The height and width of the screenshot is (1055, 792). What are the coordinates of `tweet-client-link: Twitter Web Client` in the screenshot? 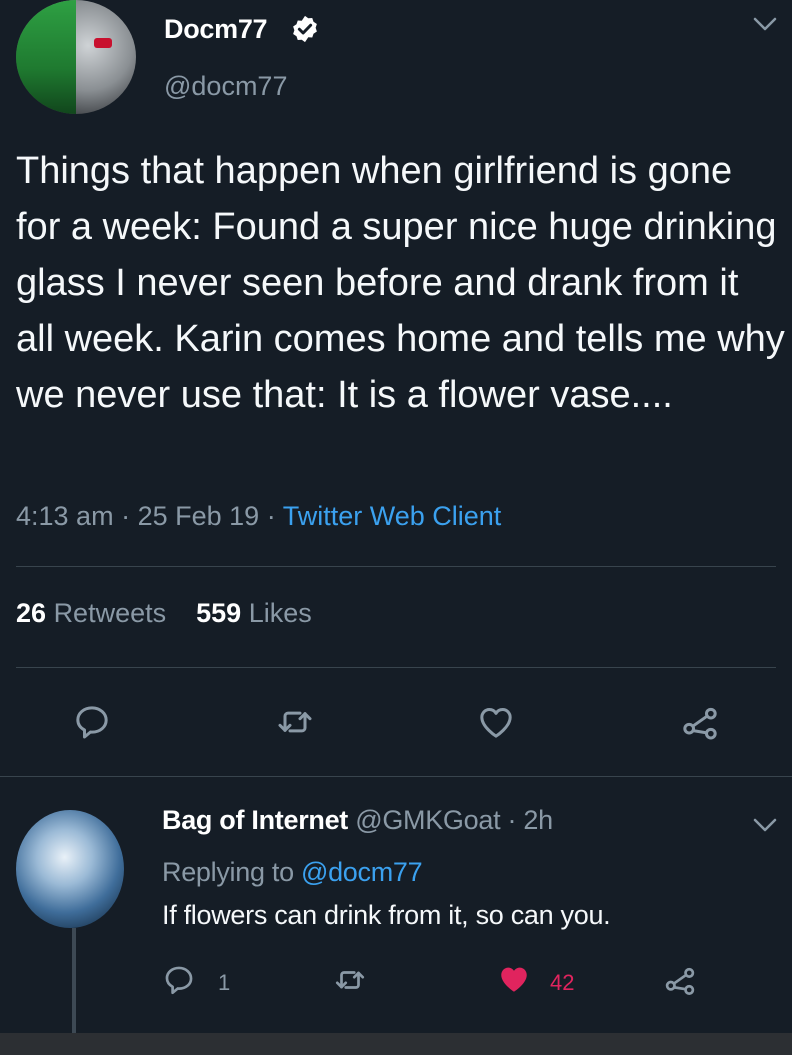 It's located at (392, 516).